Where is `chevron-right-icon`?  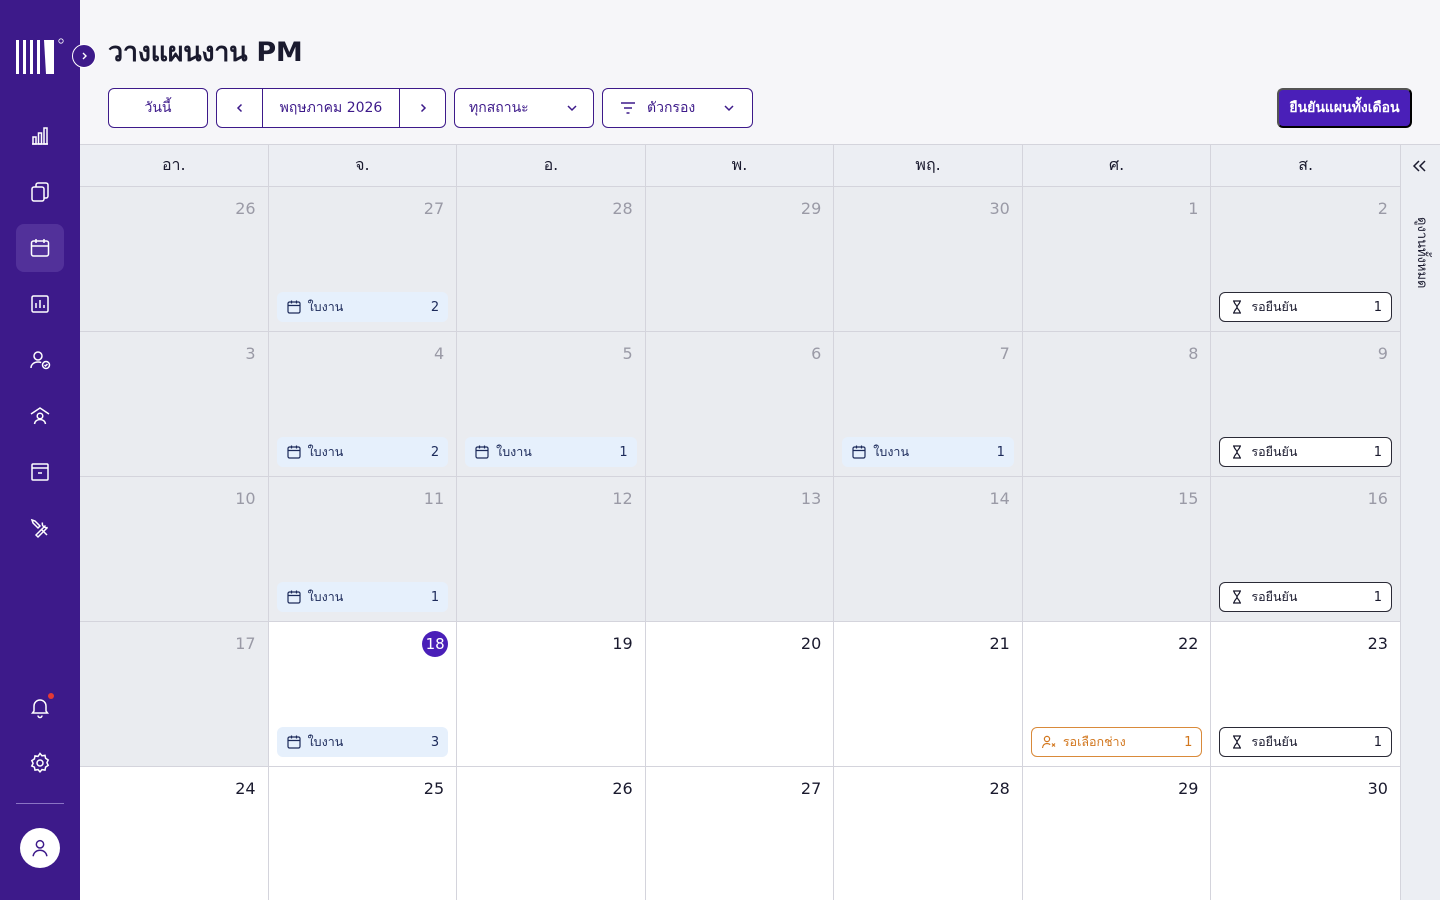 chevron-right-icon is located at coordinates (84, 56).